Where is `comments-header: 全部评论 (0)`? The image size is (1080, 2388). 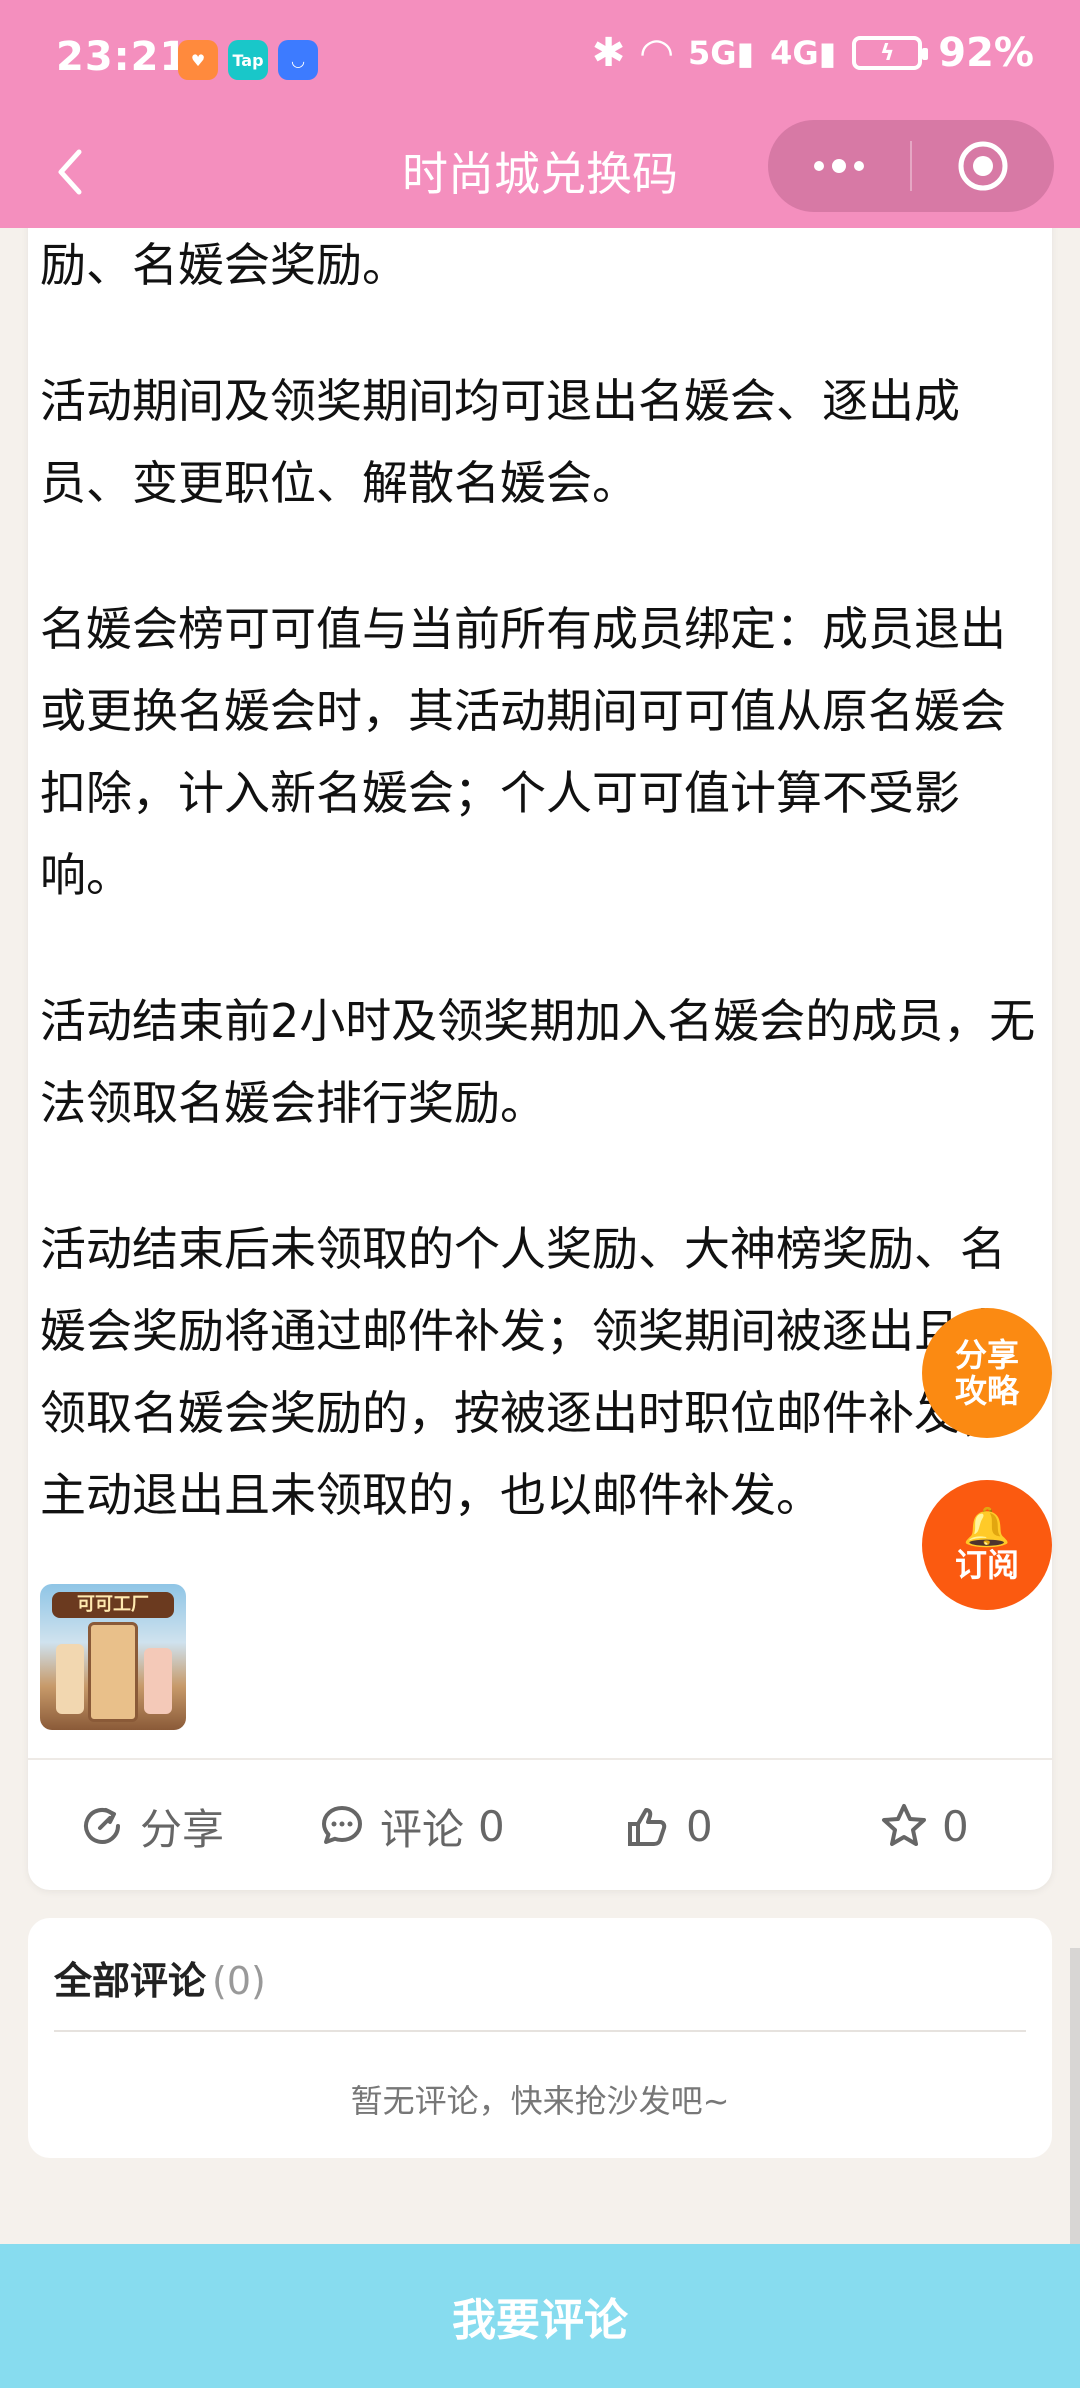 comments-header: 全部评论 (0) is located at coordinates (160, 1977).